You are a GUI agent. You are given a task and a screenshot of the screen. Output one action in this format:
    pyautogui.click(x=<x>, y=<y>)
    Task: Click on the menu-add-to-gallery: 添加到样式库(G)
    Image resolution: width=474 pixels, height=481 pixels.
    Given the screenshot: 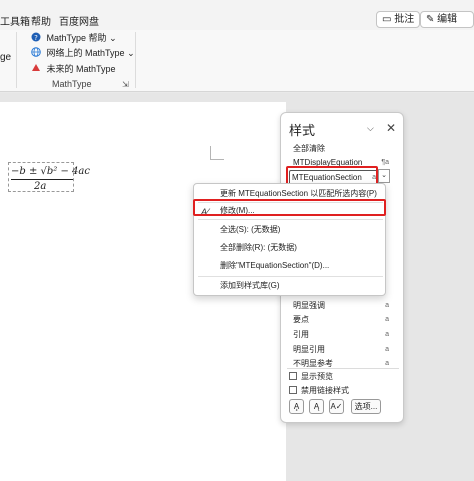 What is the action you would take?
    pyautogui.click(x=250, y=286)
    